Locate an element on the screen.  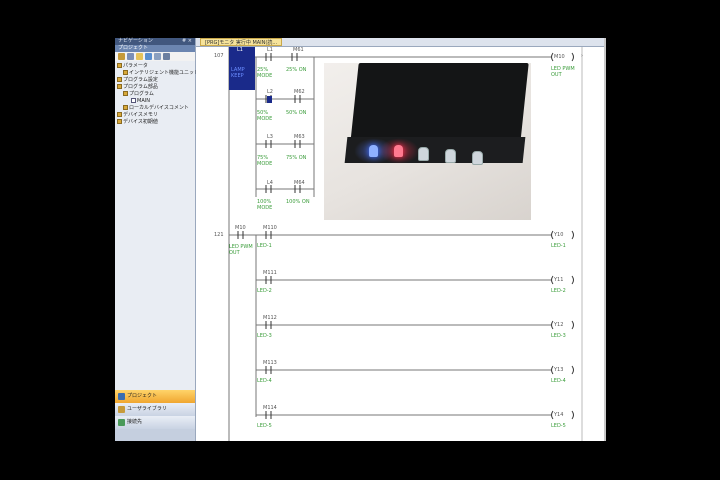
contact-comment: 100% ON is located at coordinates (298, 202).